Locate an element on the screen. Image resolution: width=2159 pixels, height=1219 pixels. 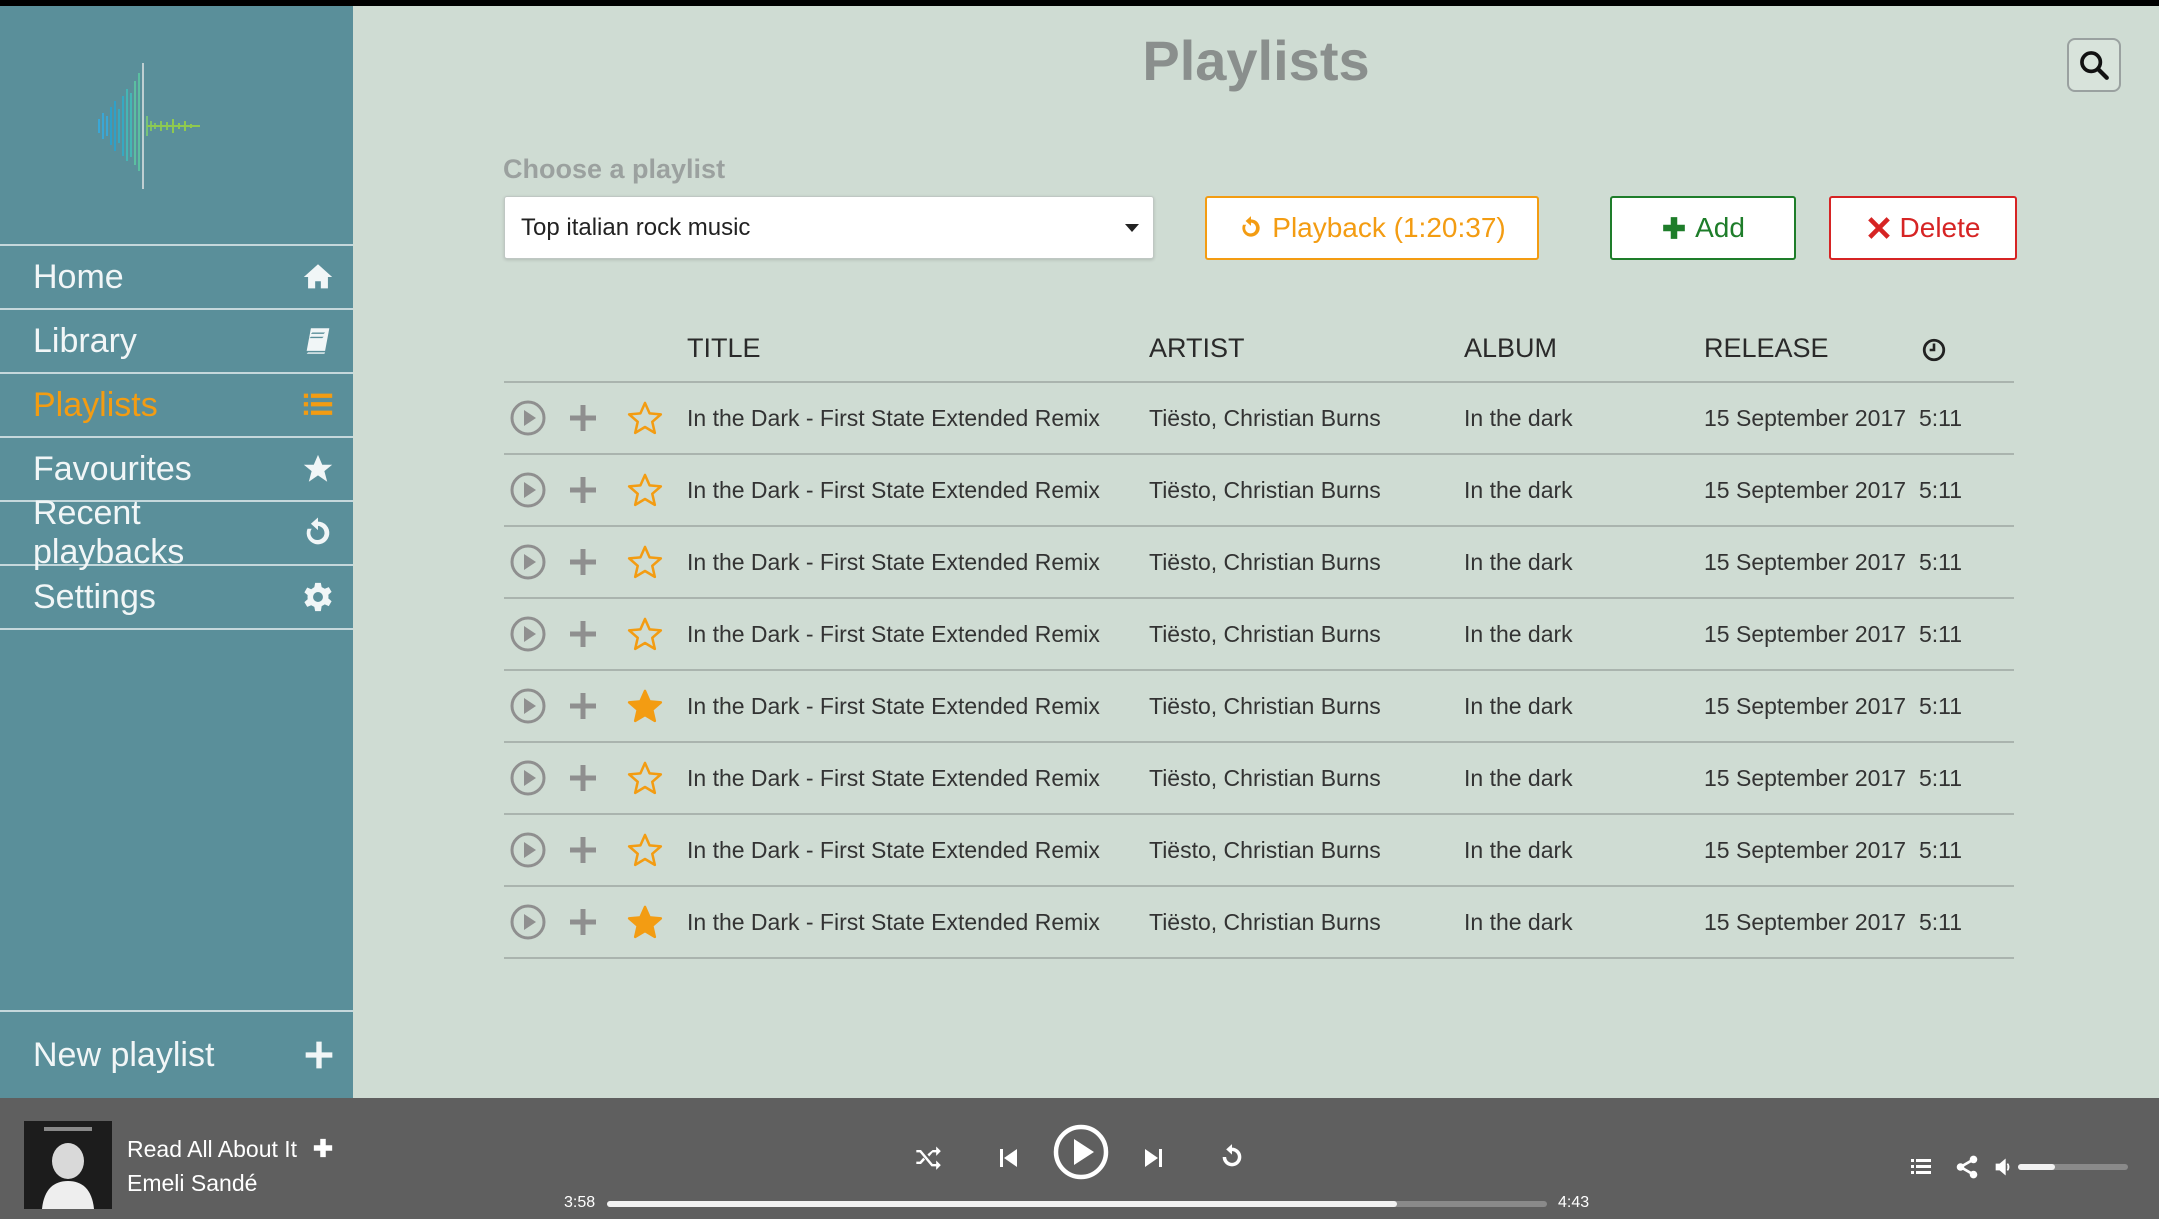
playback-button: Playback (1:20:37) is located at coordinates (1372, 228).